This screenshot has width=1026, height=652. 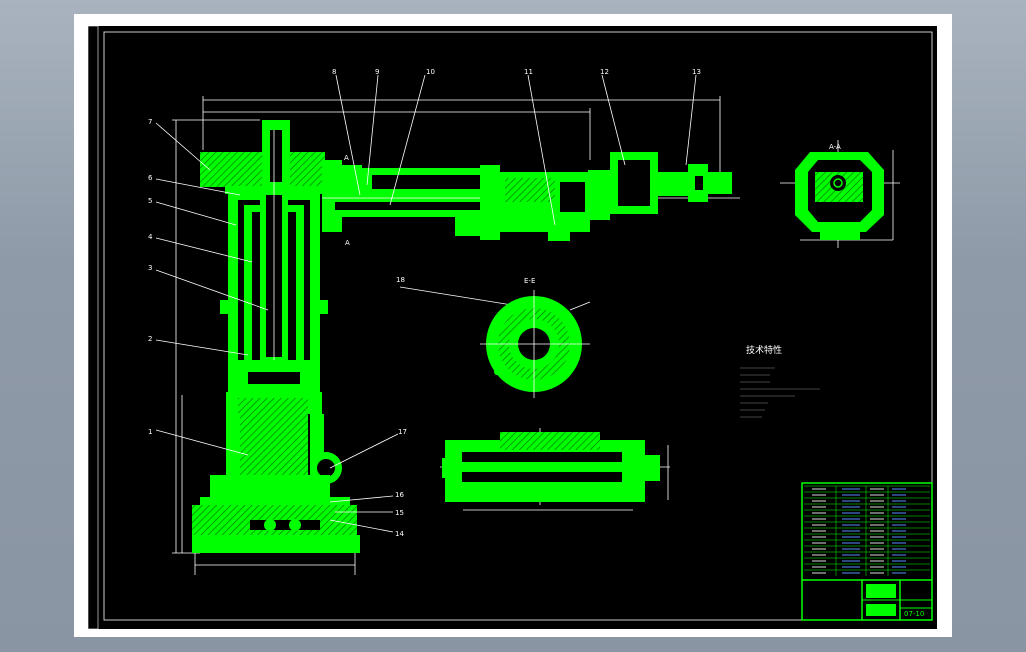 What do you see at coordinates (377, 72) in the screenshot?
I see `part-label: 9` at bounding box center [377, 72].